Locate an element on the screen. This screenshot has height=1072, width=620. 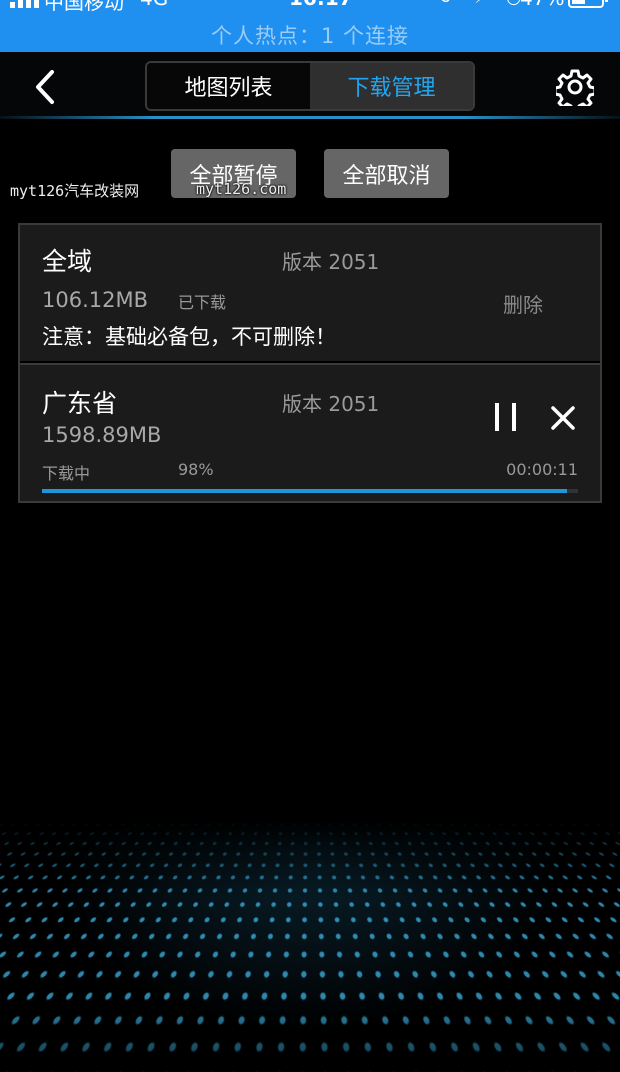
settings-button is located at coordinates (575, 90).